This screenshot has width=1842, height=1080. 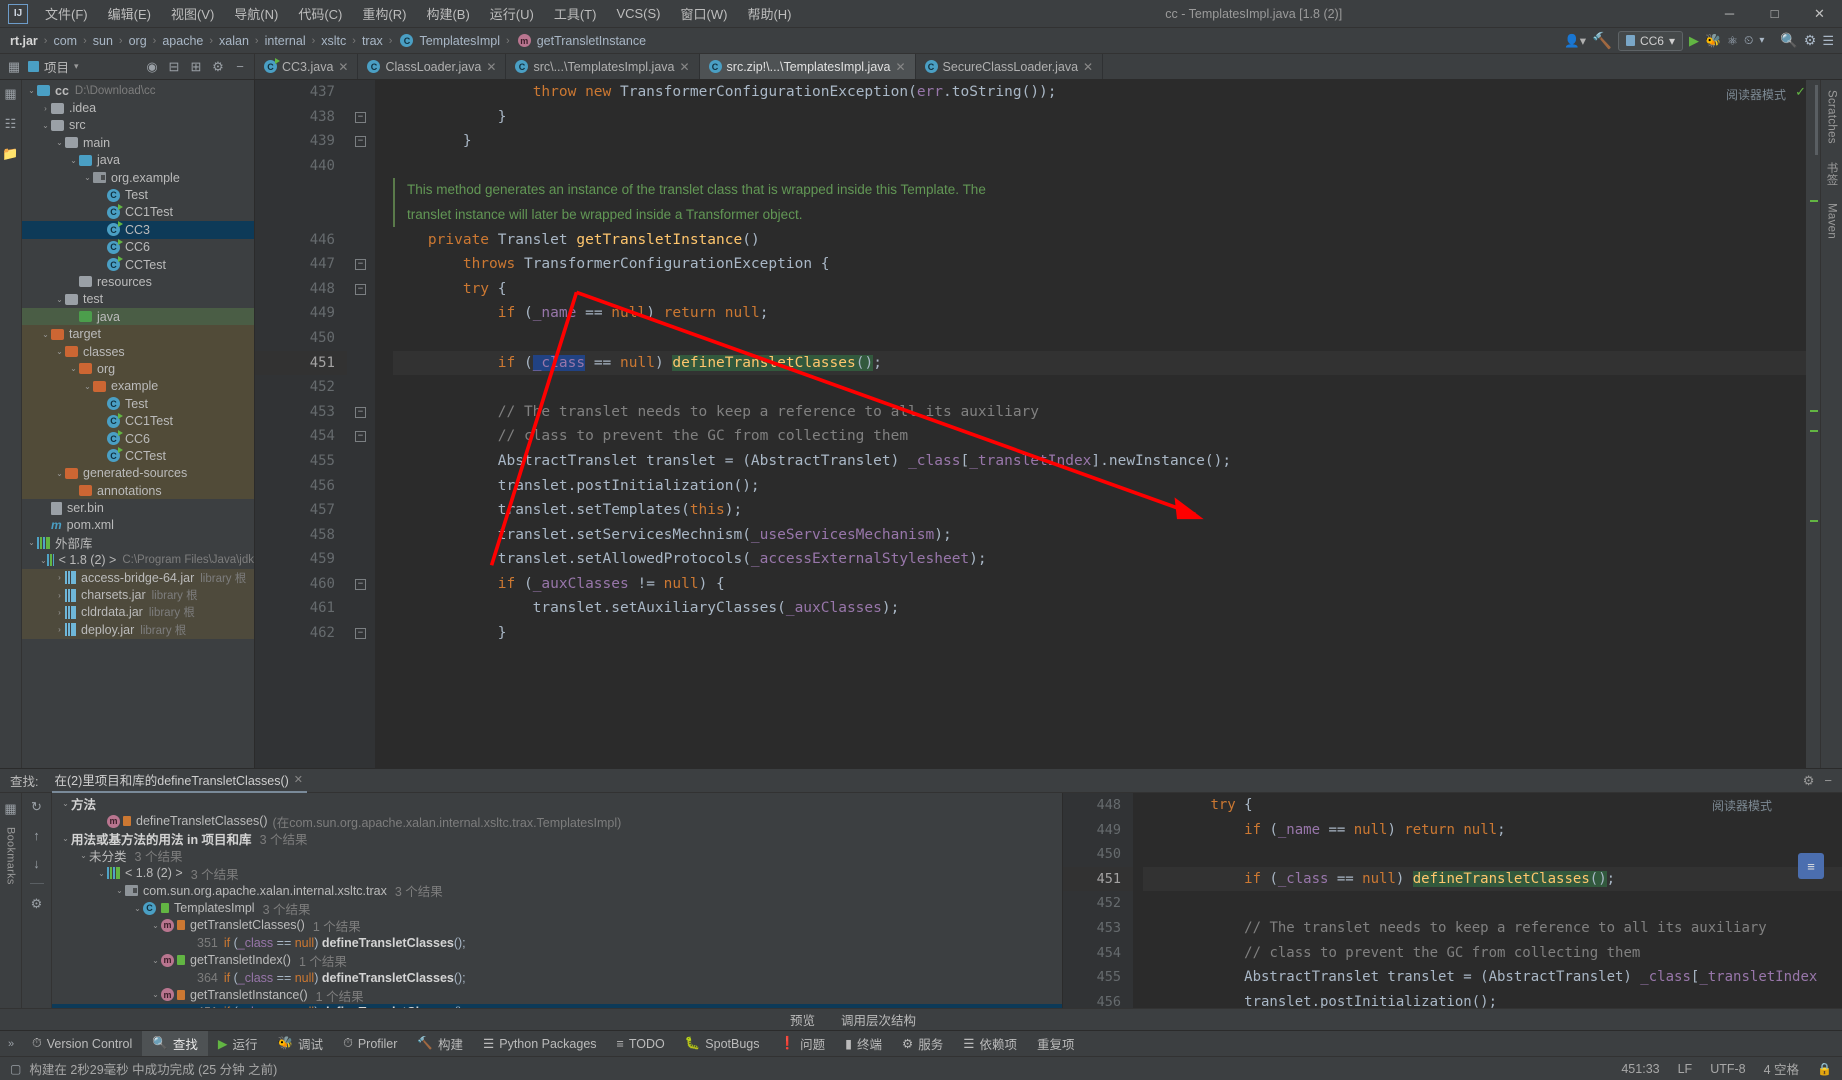 What do you see at coordinates (10, 94) in the screenshot?
I see `structure-icon: ▦` at bounding box center [10, 94].